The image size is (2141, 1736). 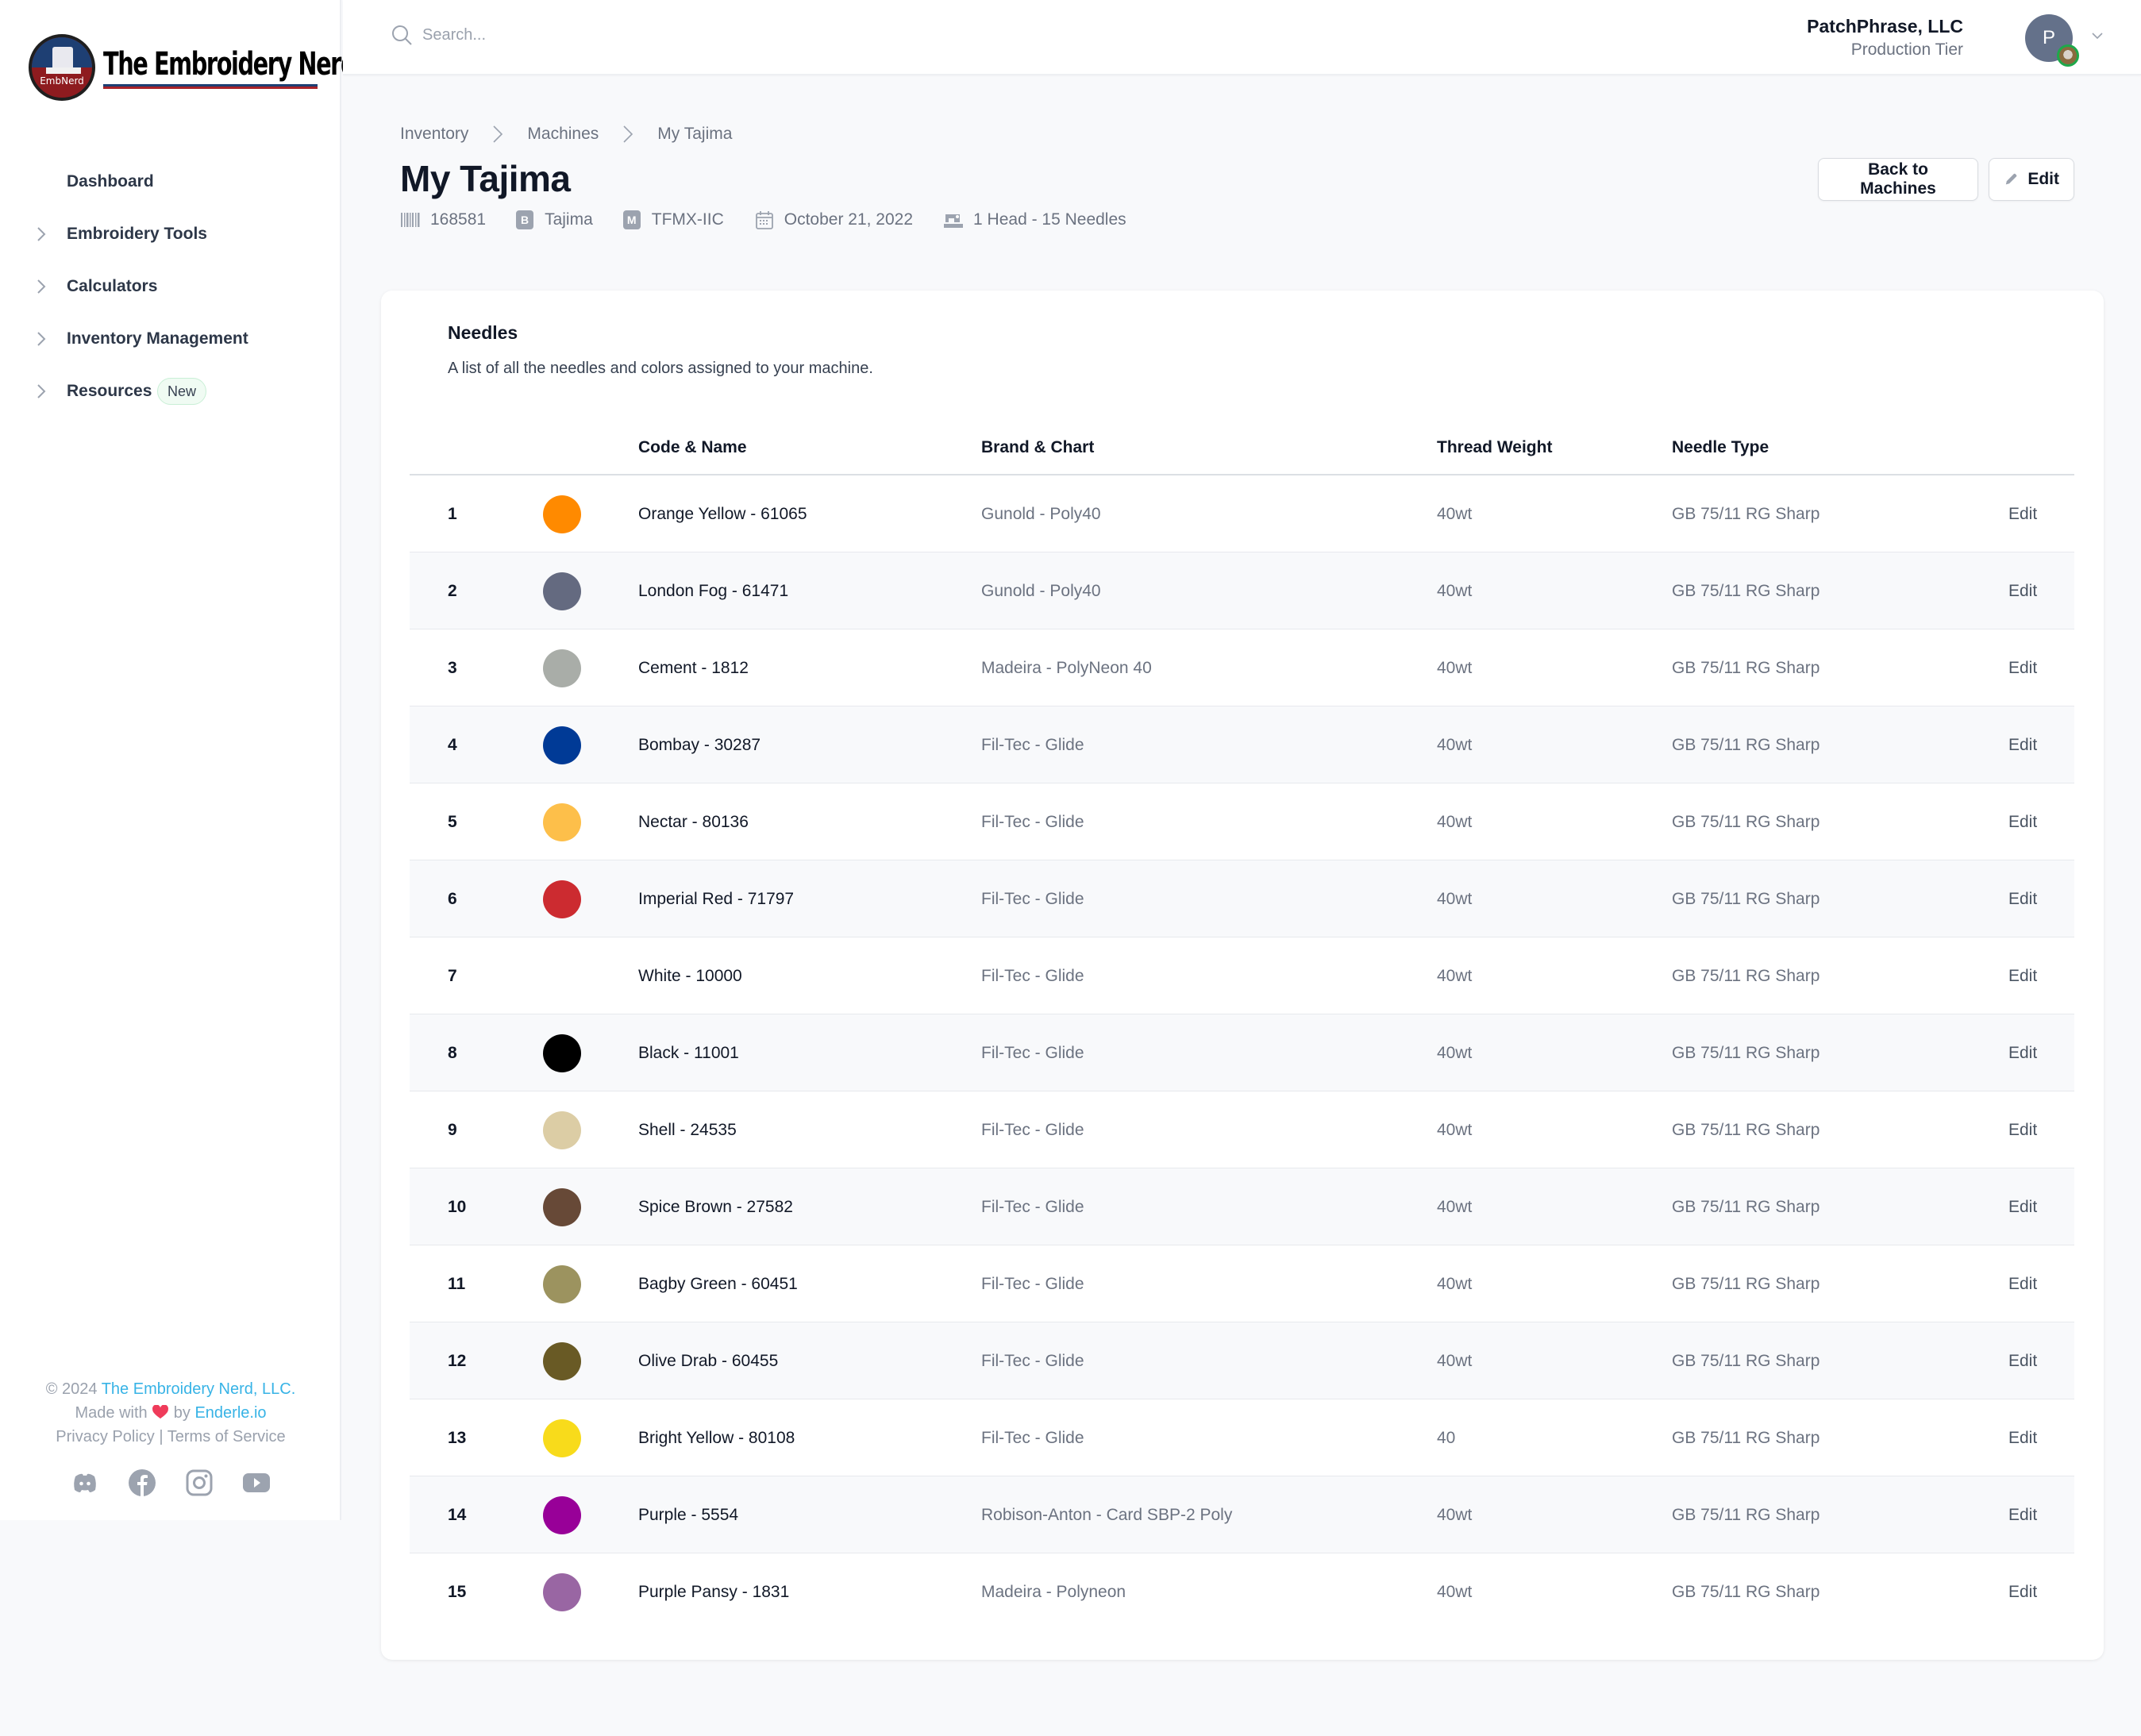 I want to click on thread-brand-chart: Robison-Anton - Card SBP-2 Poly, so click(x=1107, y=1514).